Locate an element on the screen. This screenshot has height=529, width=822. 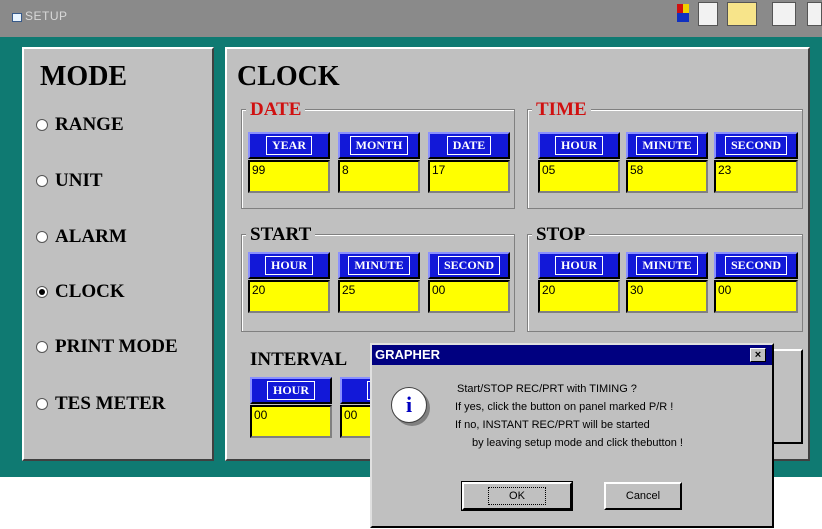
stop-minute-field: 30 is located at coordinates (667, 296).